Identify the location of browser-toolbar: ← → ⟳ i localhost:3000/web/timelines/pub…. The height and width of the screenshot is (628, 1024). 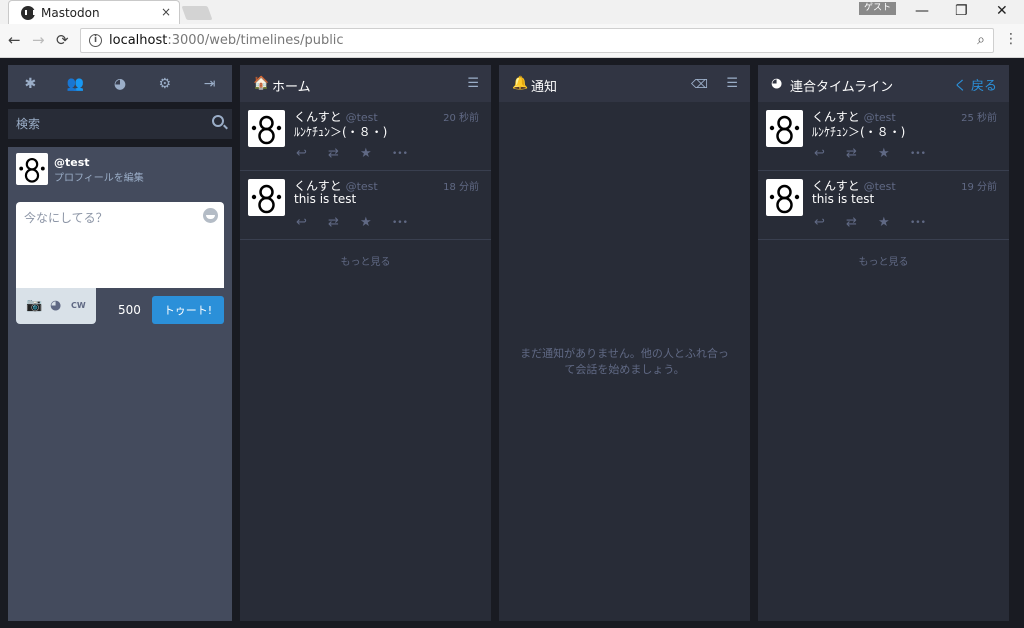
(512, 41).